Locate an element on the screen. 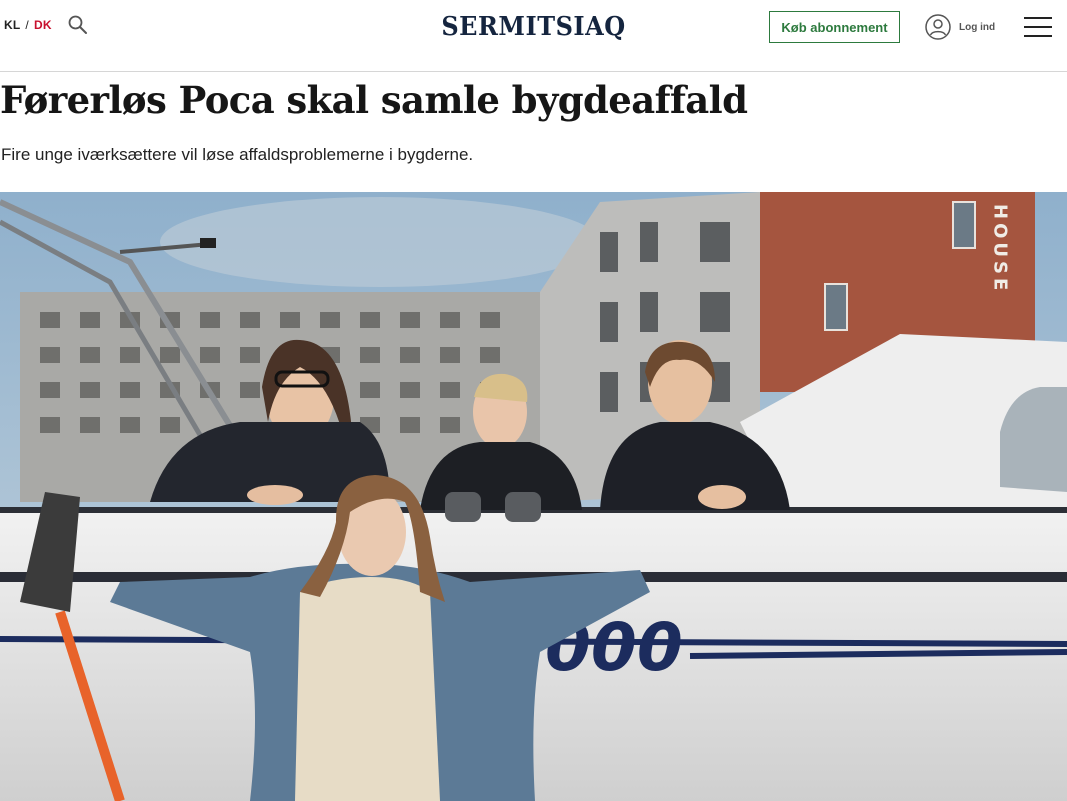 The height and width of the screenshot is (801, 1067). site-header: KL / DK SERMITSIAQ Køb abonnement Log ind is located at coordinates (533, 36).